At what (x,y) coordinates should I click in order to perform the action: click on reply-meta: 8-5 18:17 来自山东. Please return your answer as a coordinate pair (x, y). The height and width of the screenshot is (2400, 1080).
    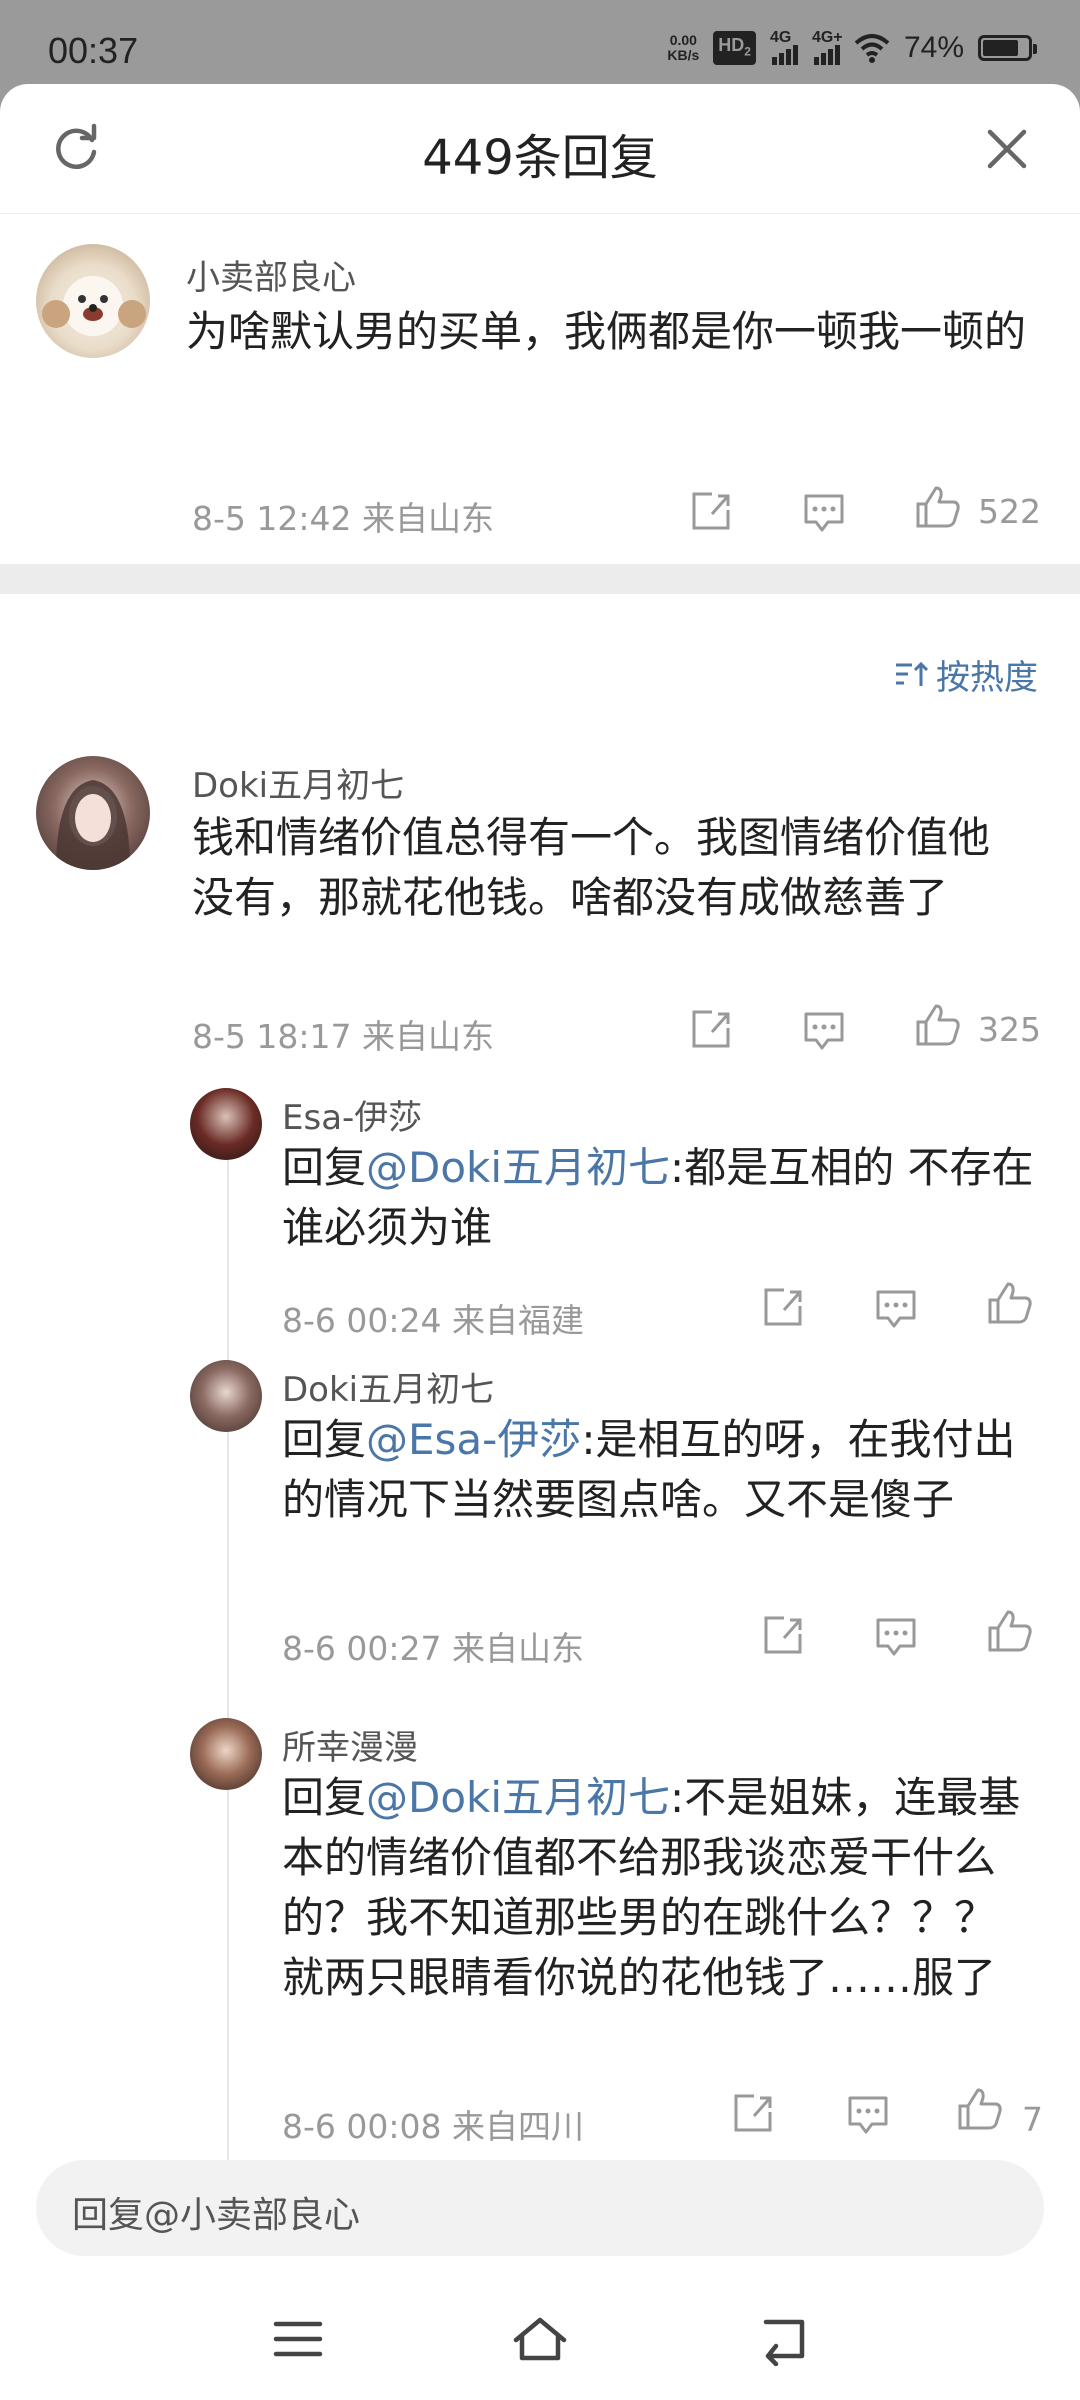
    Looking at the image, I should click on (343, 1036).